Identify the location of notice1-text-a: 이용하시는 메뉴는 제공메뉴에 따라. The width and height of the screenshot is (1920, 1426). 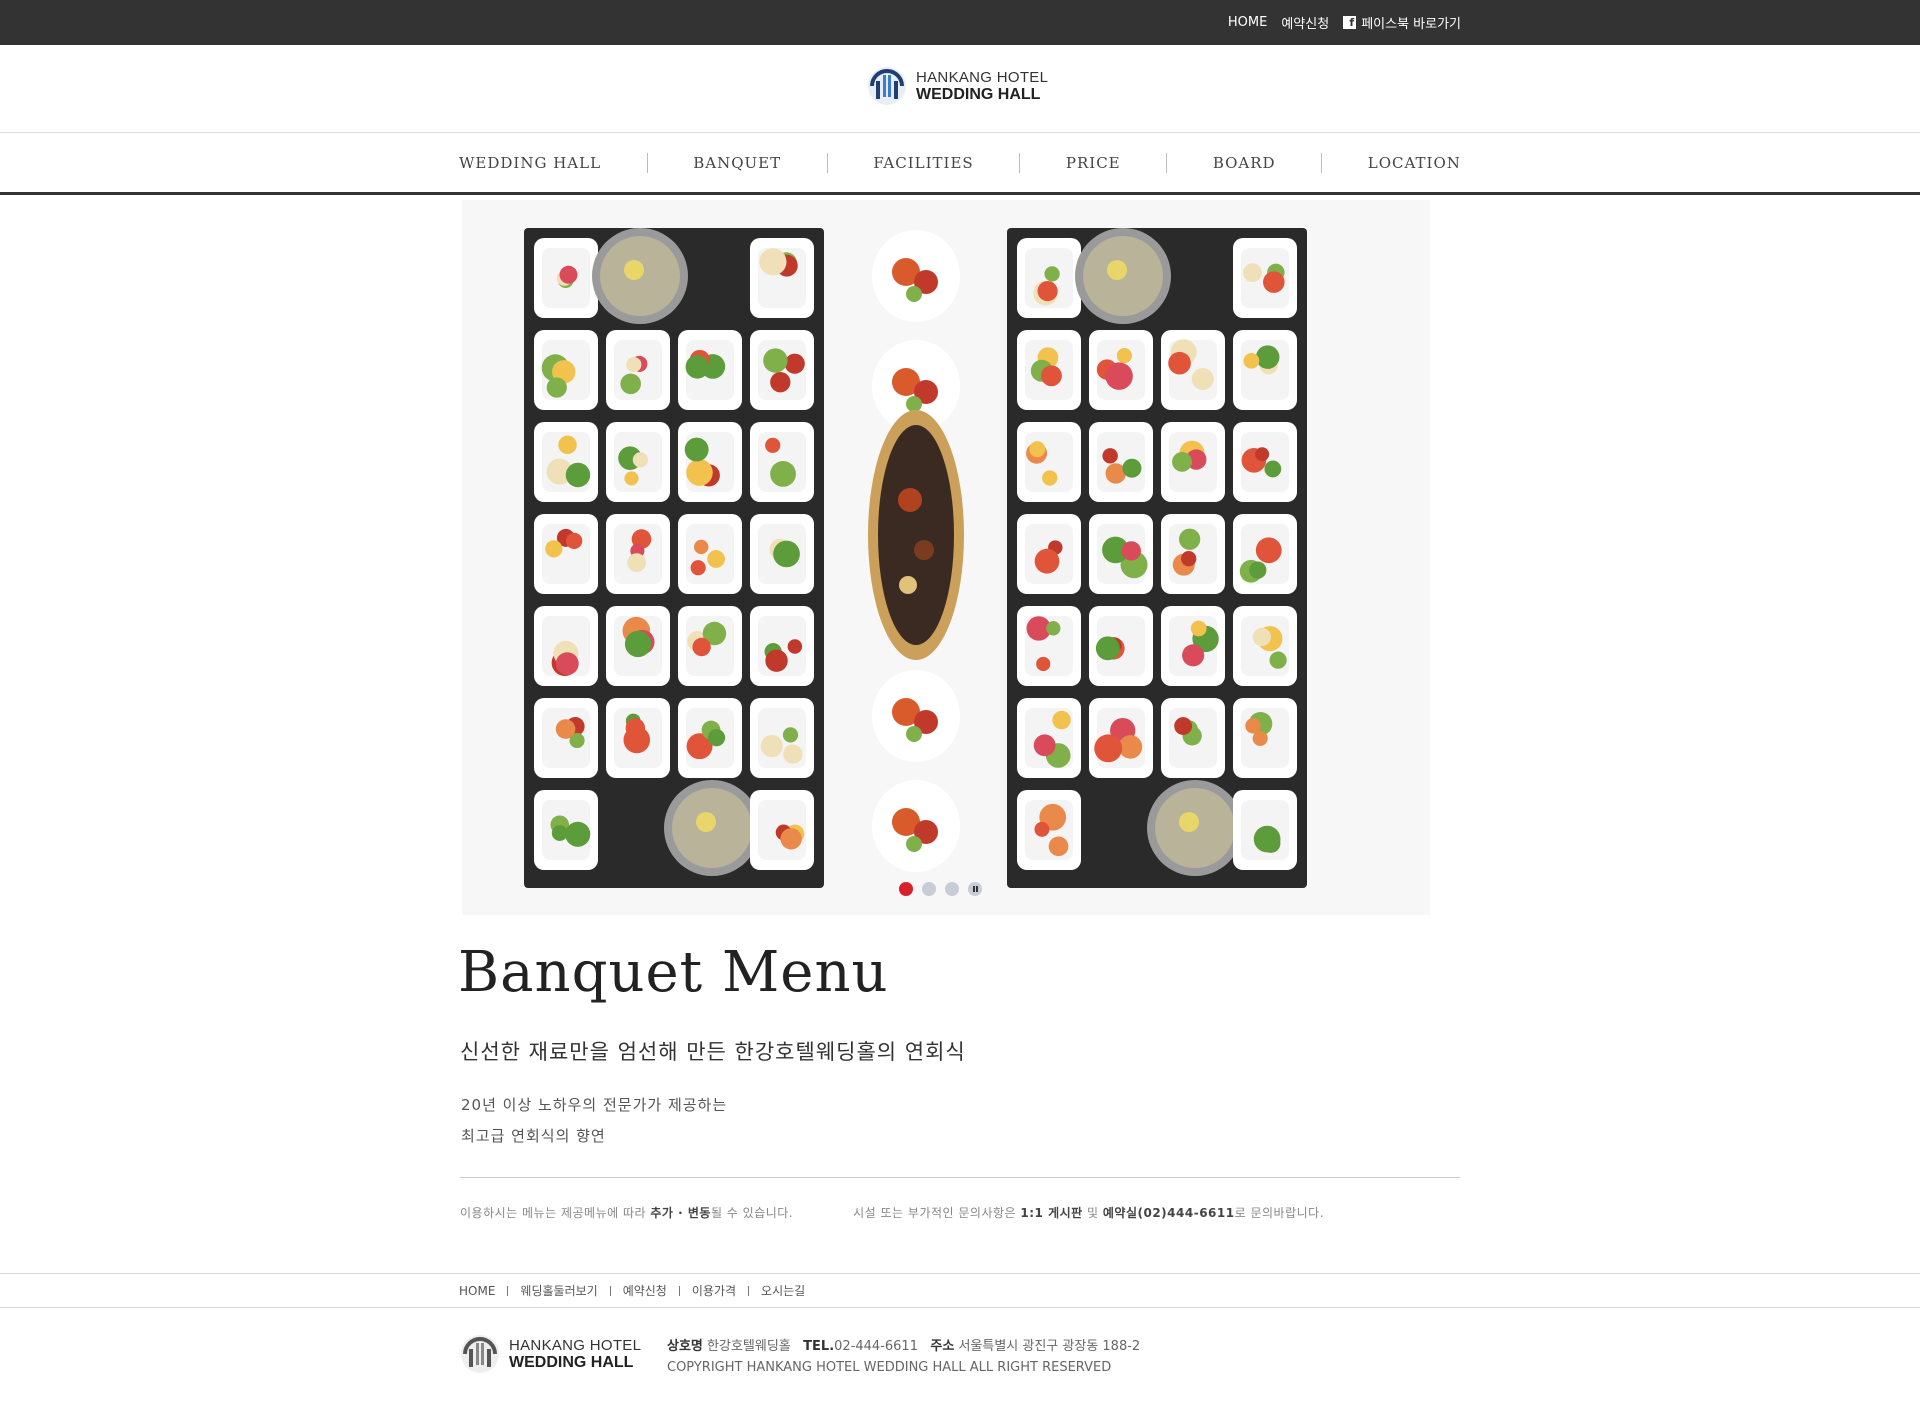
(555, 1213).